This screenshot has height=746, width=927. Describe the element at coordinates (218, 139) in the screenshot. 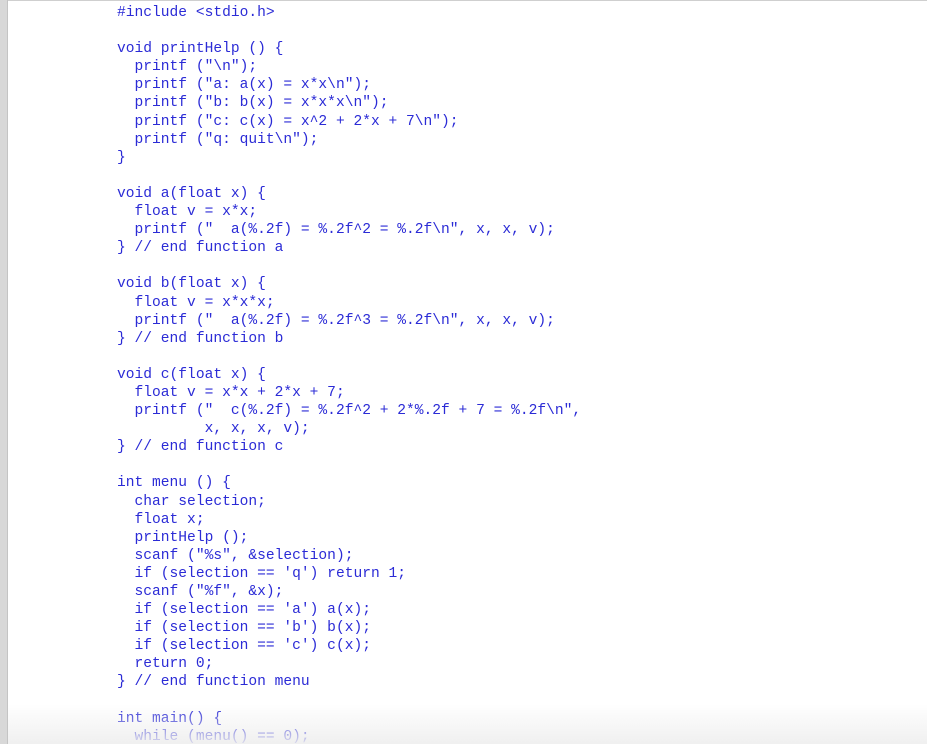

I see `code-line: printf ("q: quit\n");` at that location.